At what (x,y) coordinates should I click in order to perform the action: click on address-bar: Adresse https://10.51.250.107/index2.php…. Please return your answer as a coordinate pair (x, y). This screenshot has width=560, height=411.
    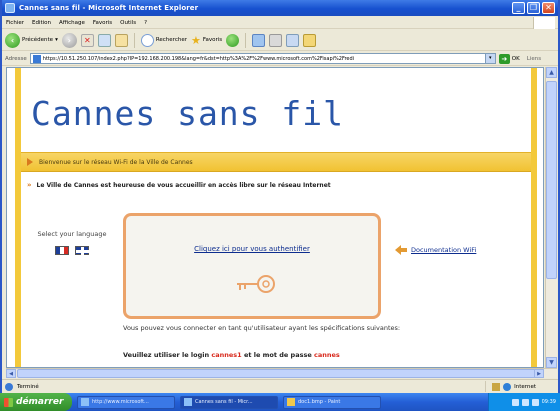
    Looking at the image, I should click on (280, 59).